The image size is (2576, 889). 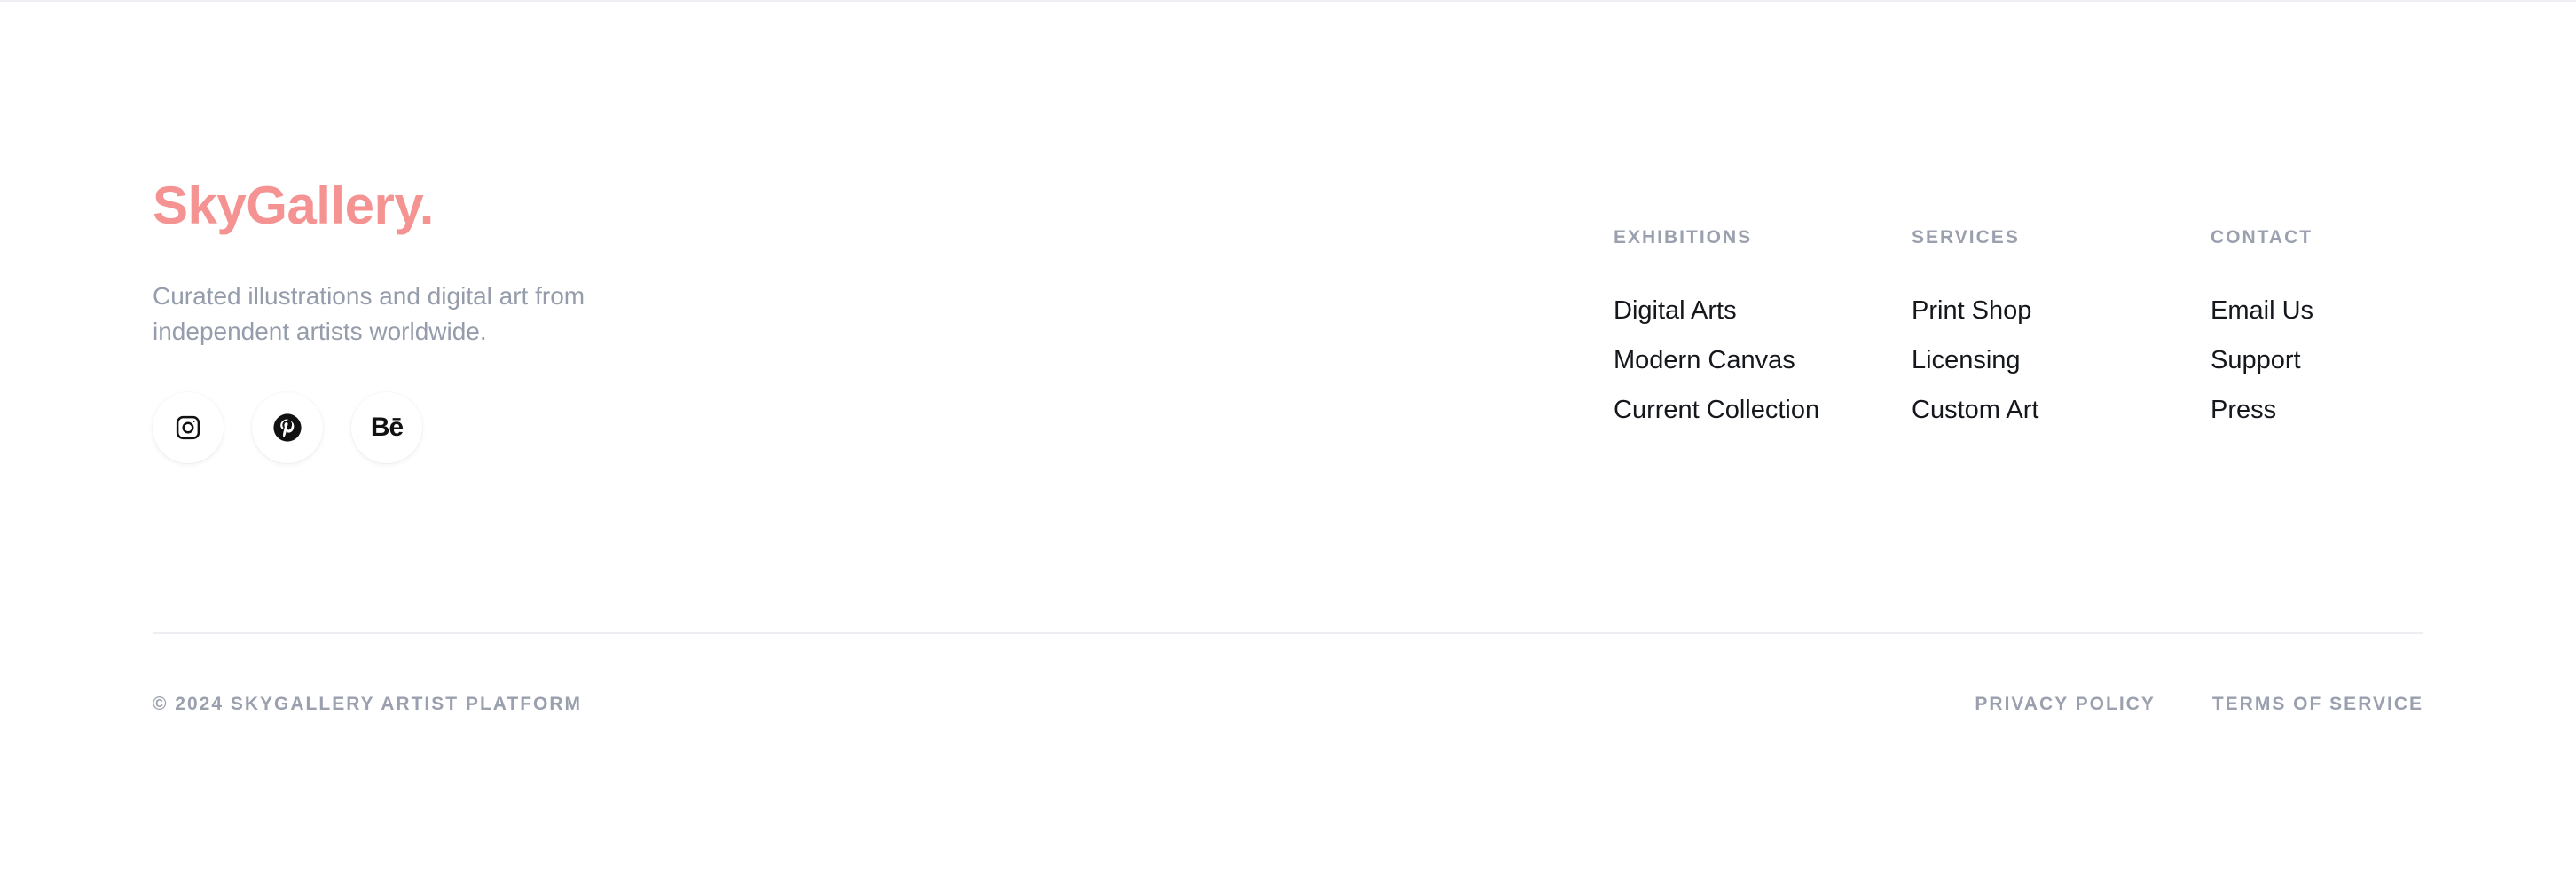 What do you see at coordinates (2065, 704) in the screenshot?
I see `privacy-policy-link: PRIVACY POLICY` at bounding box center [2065, 704].